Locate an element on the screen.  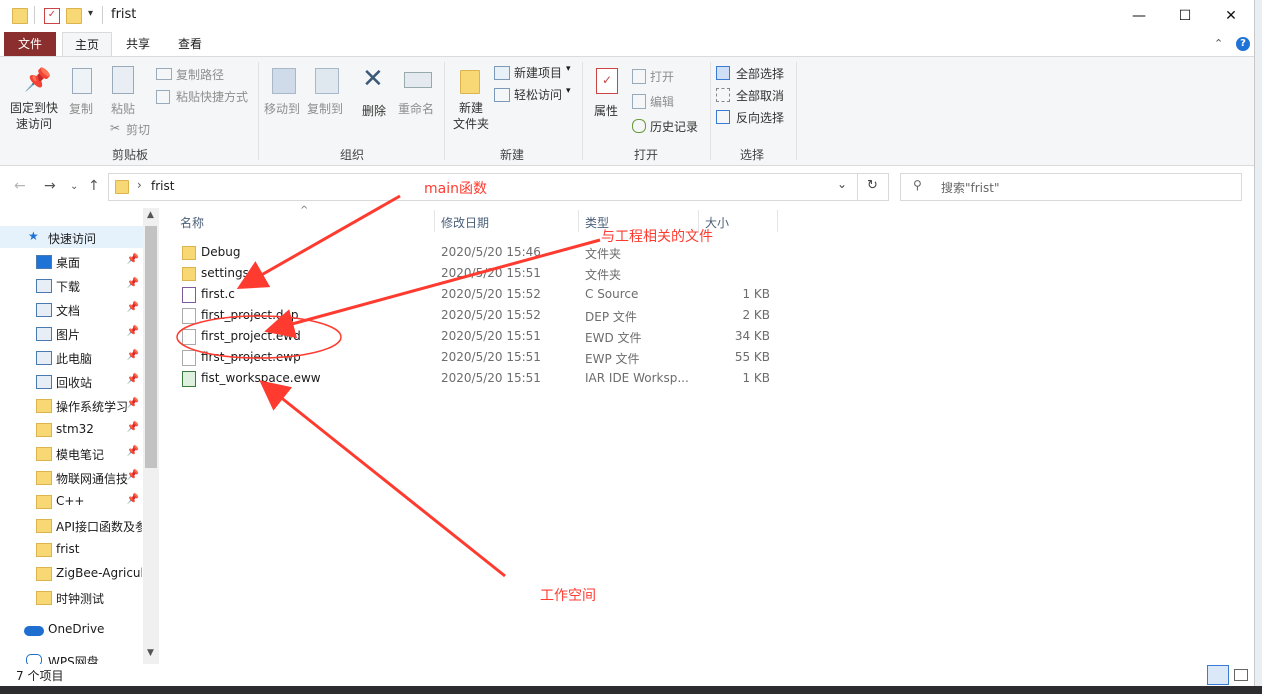
arrow-to-project-files is located at coordinates (432, 288).